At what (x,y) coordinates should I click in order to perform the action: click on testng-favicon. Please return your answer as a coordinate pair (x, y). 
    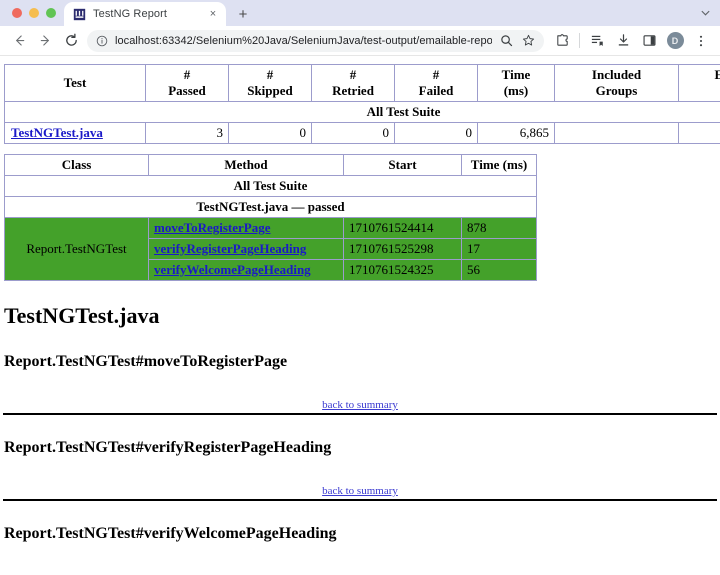
    Looking at the image, I should click on (79, 14).